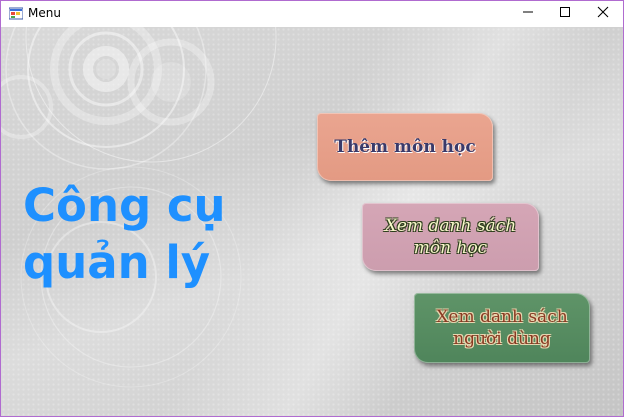 This screenshot has width=624, height=417. I want to click on view-users-label-line1: Xem danh sách, so click(502, 317).